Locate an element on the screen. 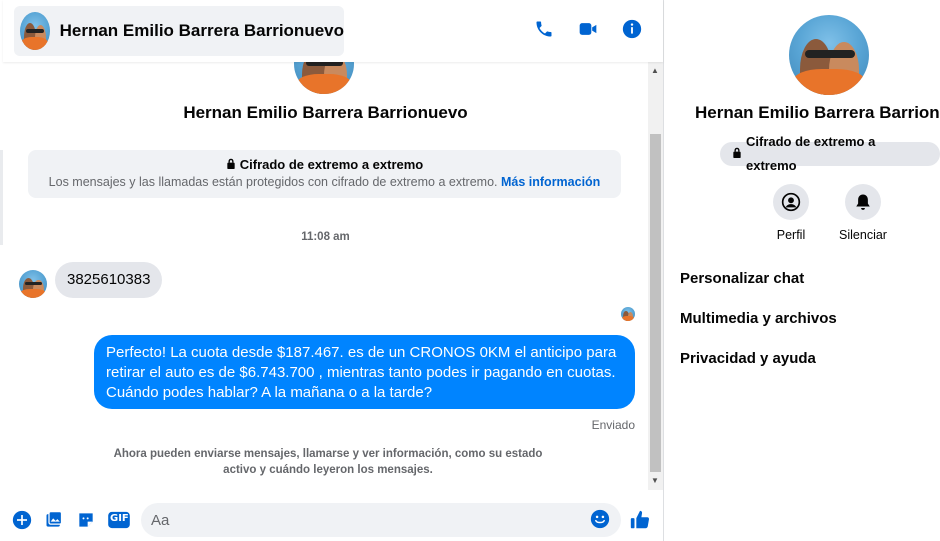 This screenshot has width=940, height=541. info-icon is located at coordinates (632, 29).